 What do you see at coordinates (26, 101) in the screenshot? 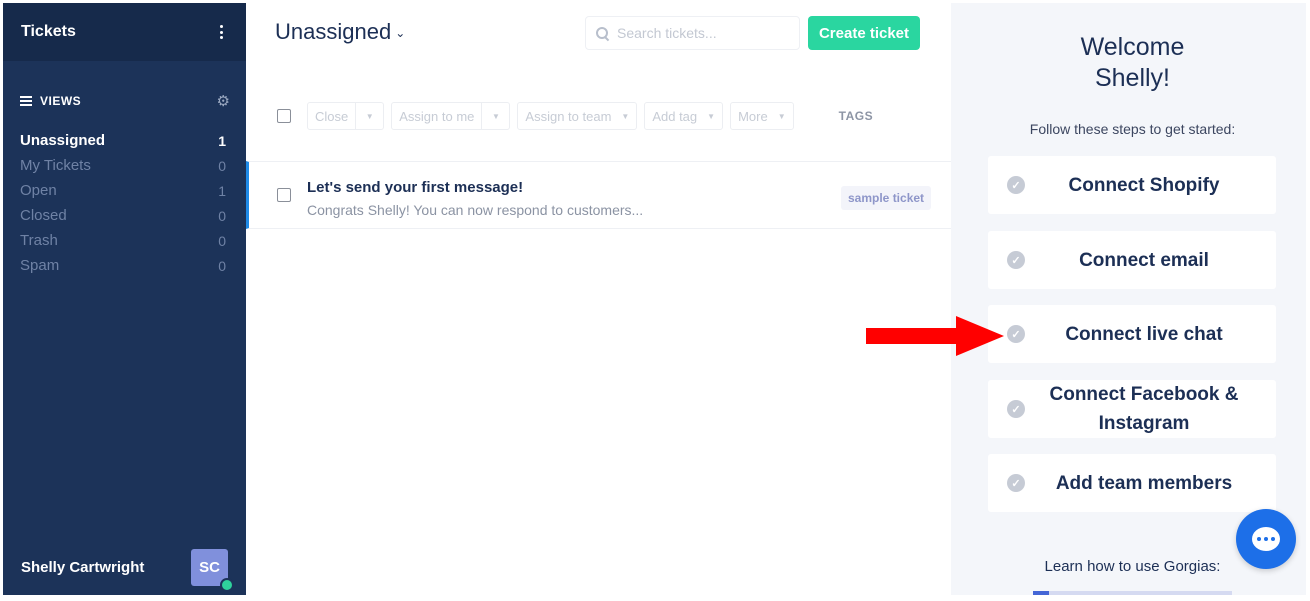
I see `list-icon` at bounding box center [26, 101].